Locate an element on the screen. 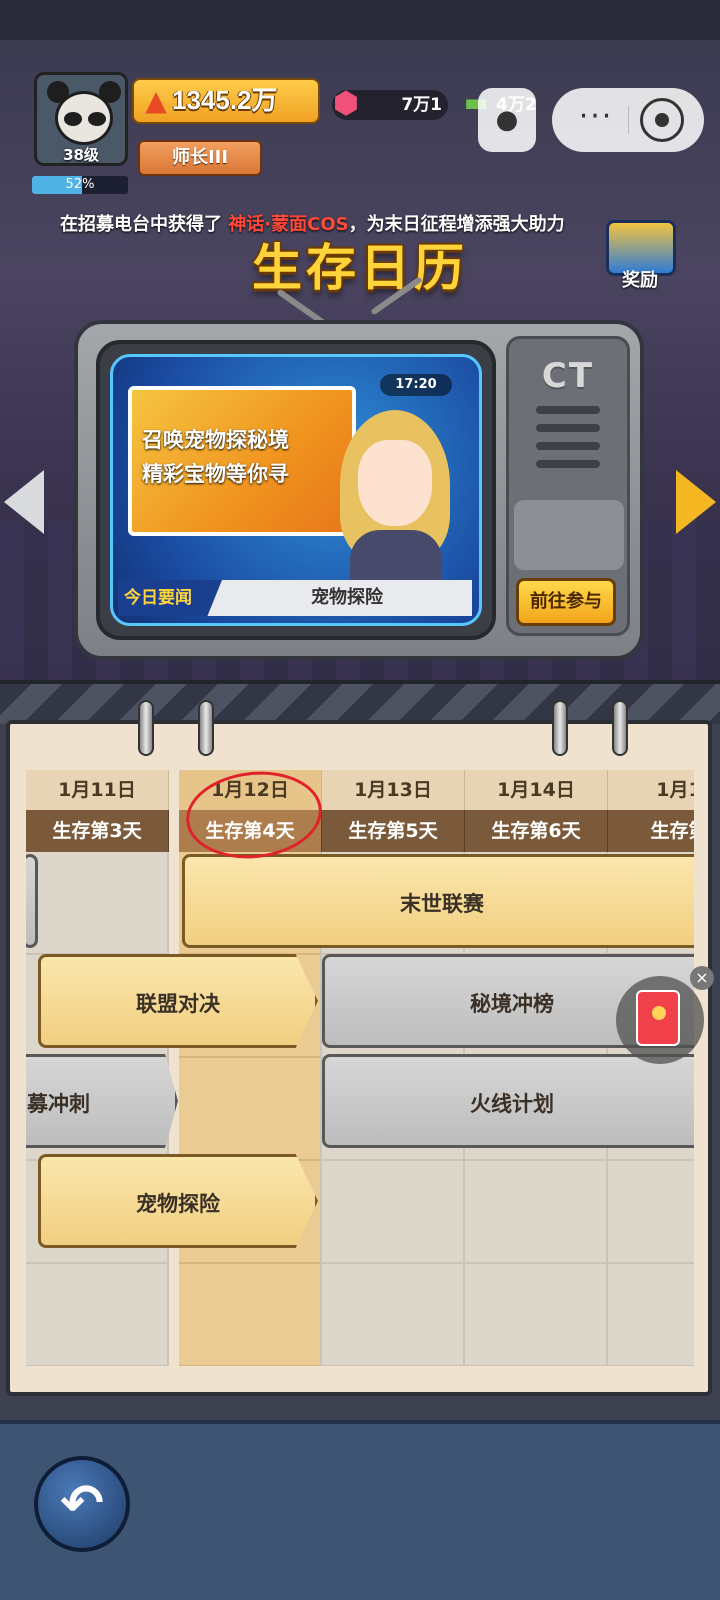  survival-day-cell: 生存第5天 is located at coordinates (393, 831).